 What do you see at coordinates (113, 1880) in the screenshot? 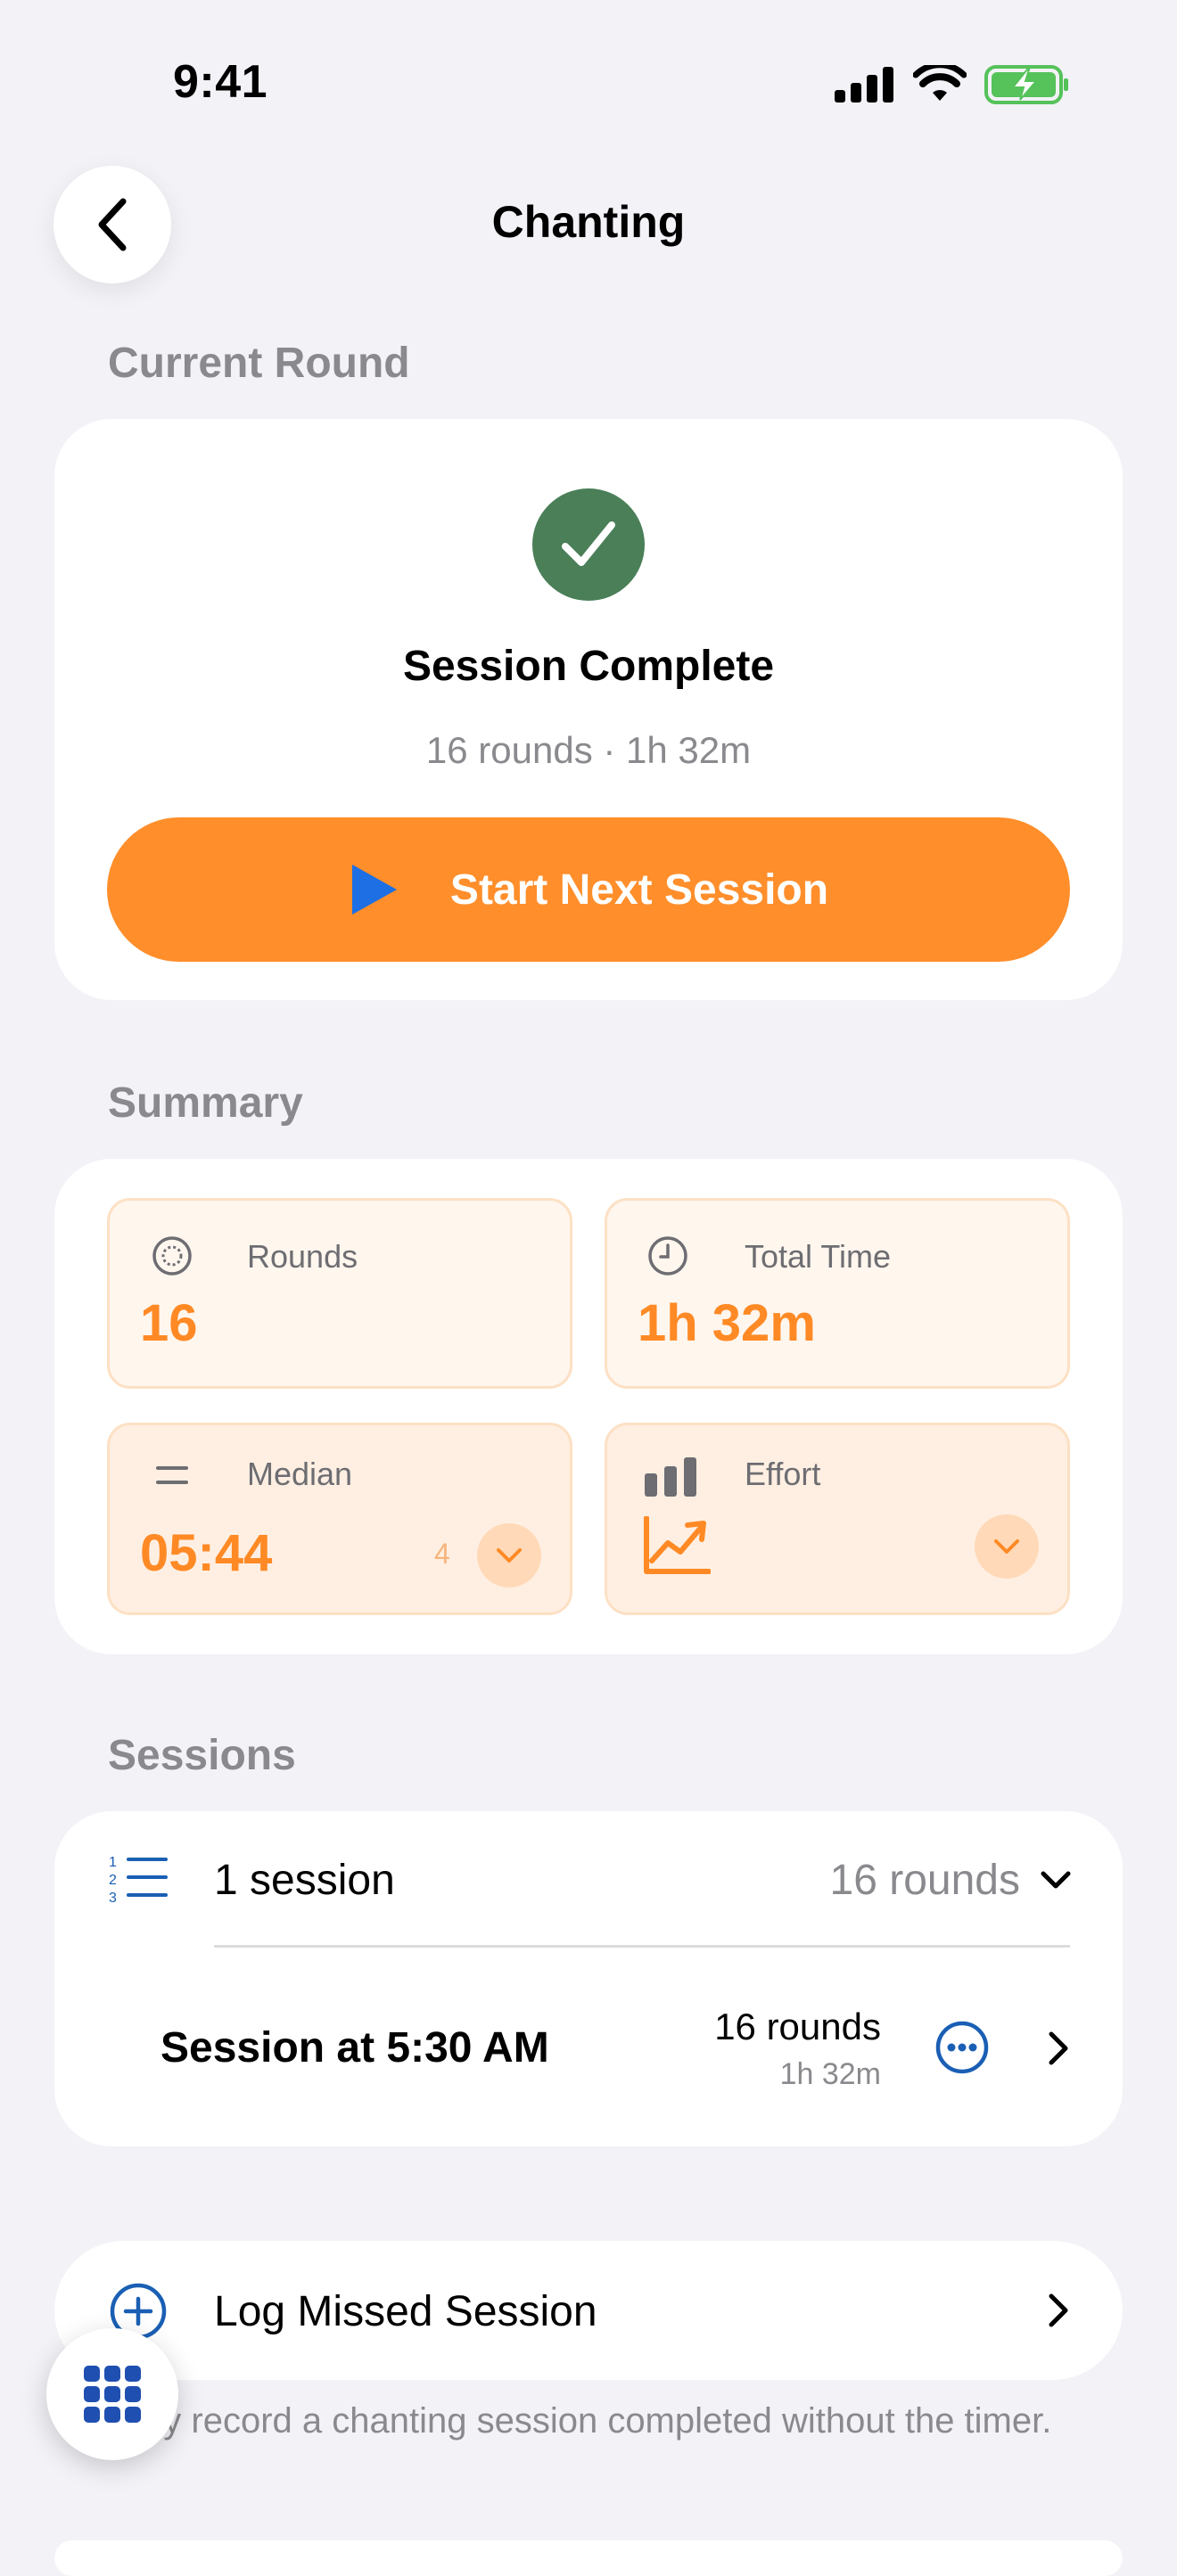
I see `svg-text: 2` at bounding box center [113, 1880].